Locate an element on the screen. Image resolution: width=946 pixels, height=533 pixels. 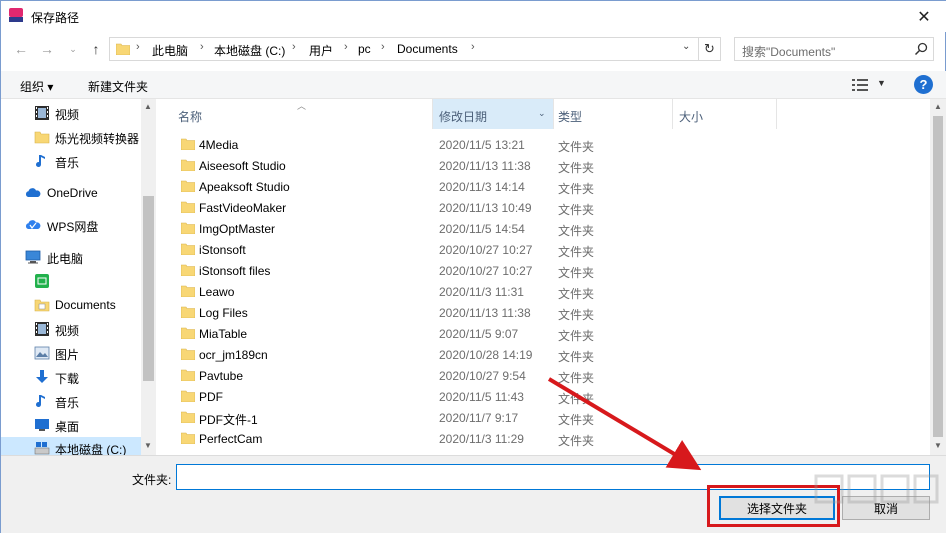
column-header-size: 大小 is located at coordinates (691, 116).